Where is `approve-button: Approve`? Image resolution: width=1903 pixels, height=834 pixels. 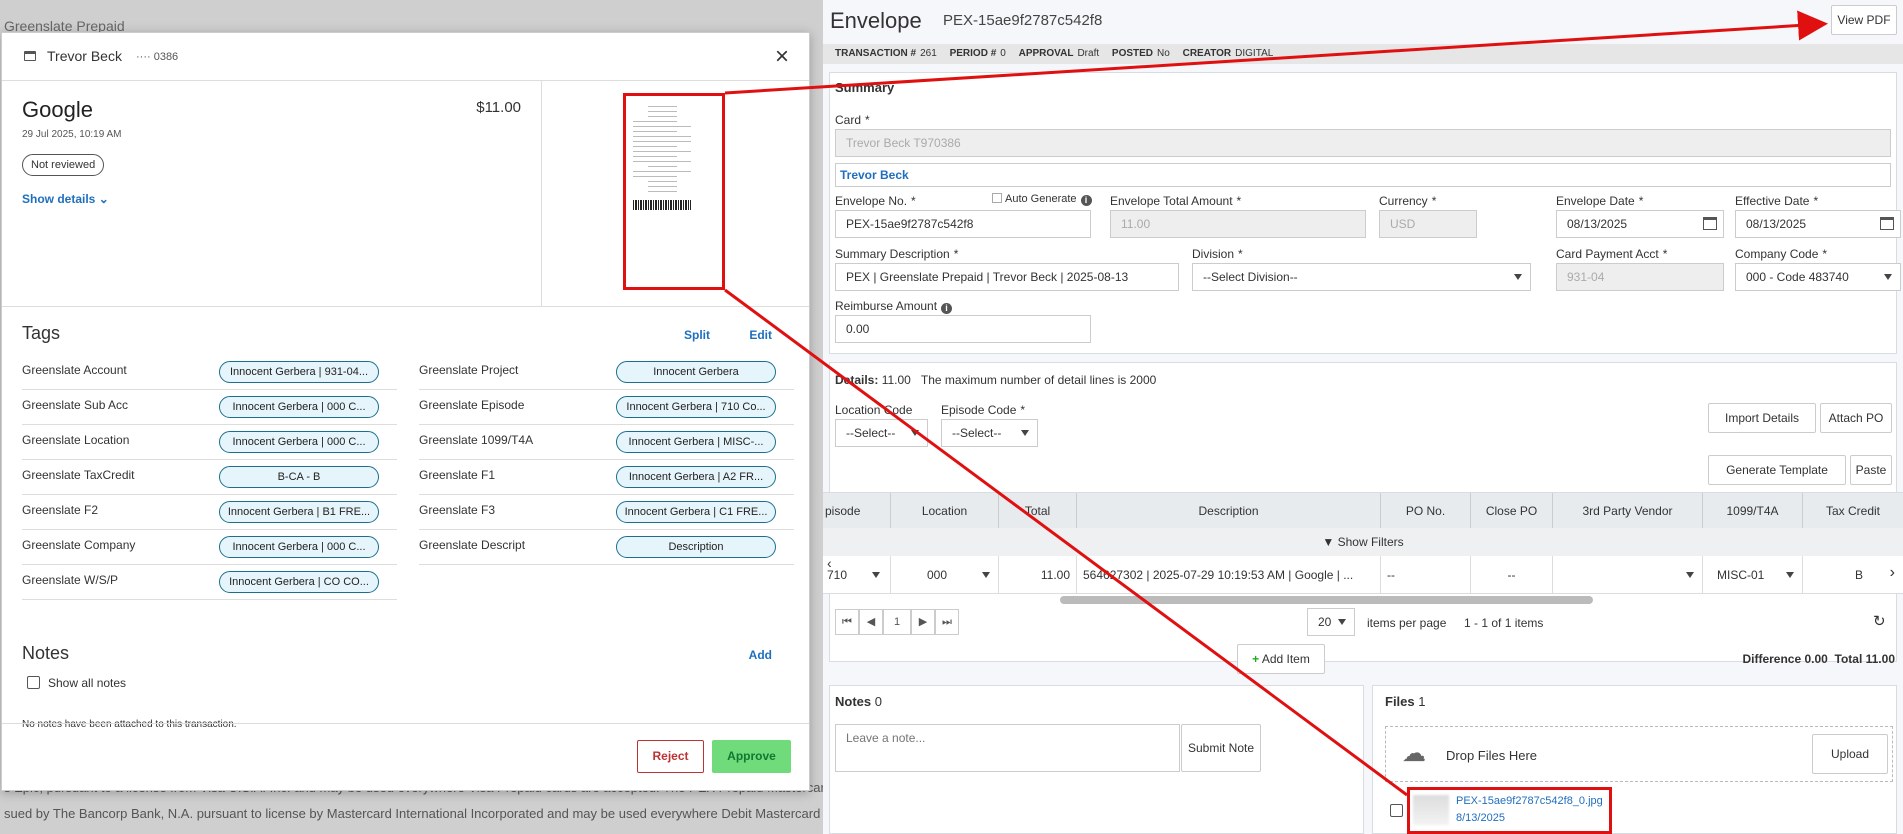
approve-button: Approve is located at coordinates (751, 756).